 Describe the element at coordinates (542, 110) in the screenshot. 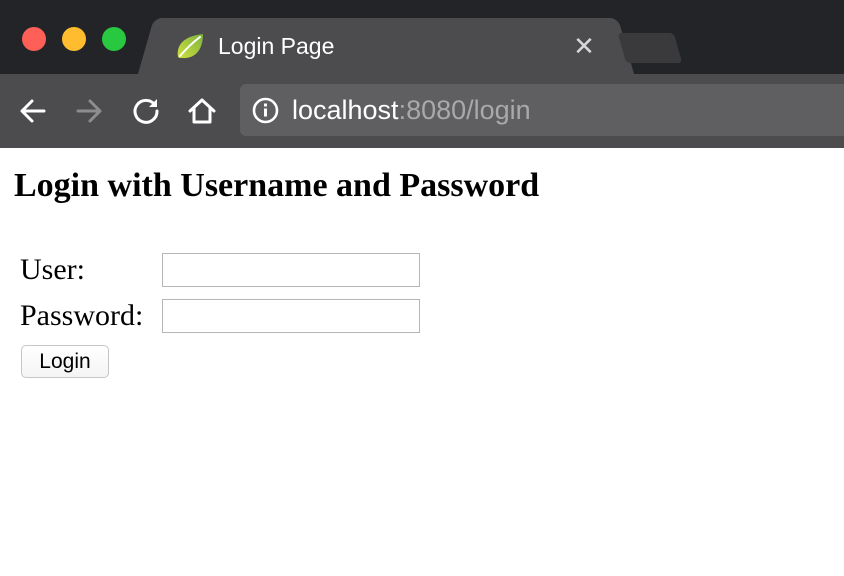

I see `address-bar: localhost:8080/login` at that location.